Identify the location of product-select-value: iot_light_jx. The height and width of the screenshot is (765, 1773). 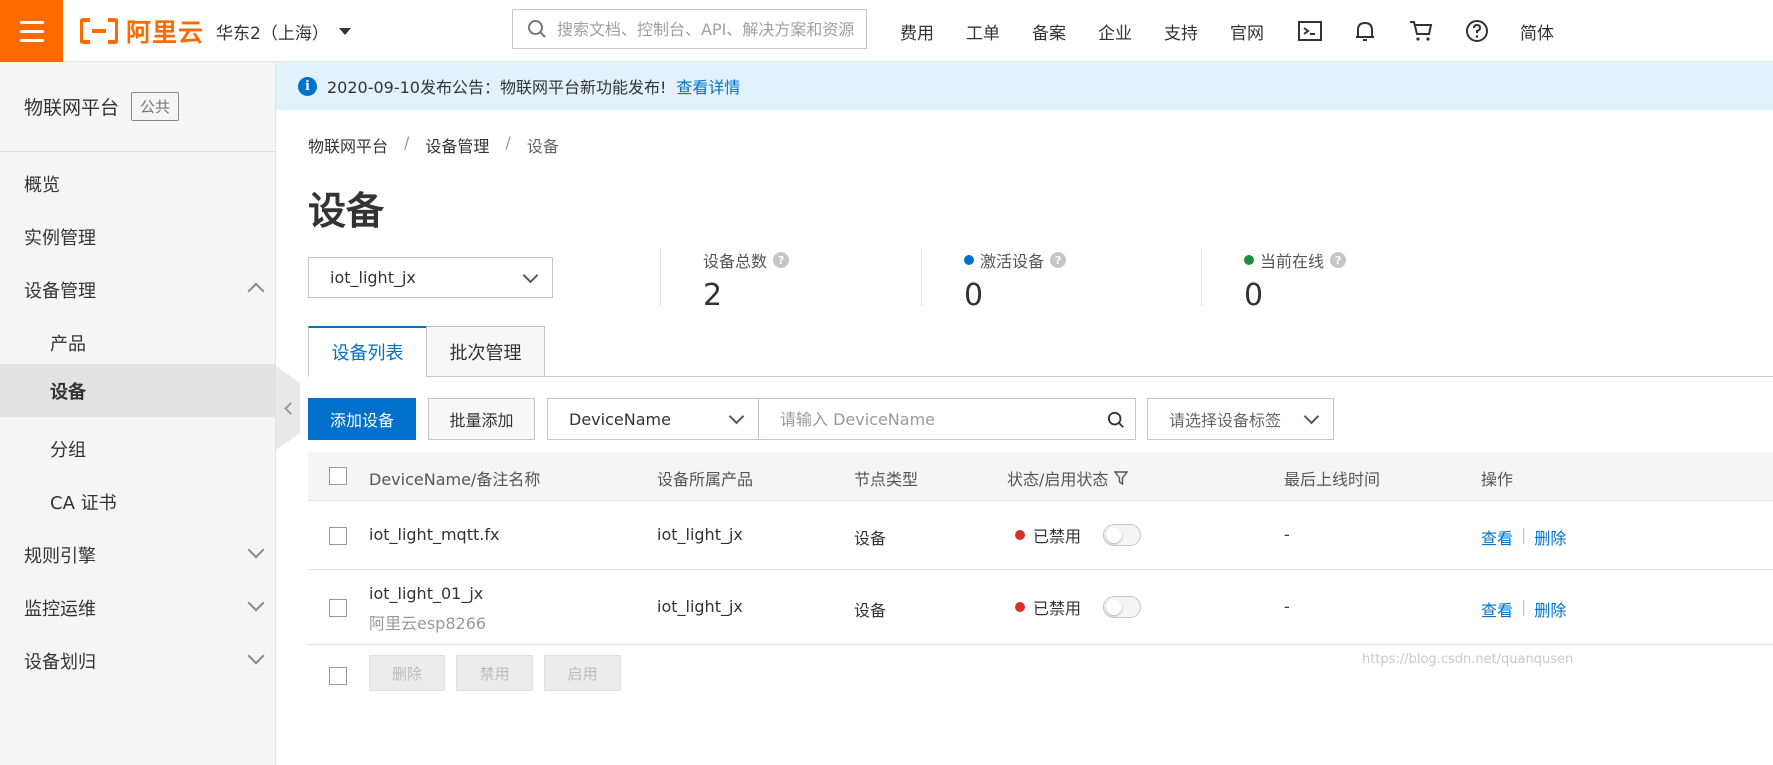
(373, 277).